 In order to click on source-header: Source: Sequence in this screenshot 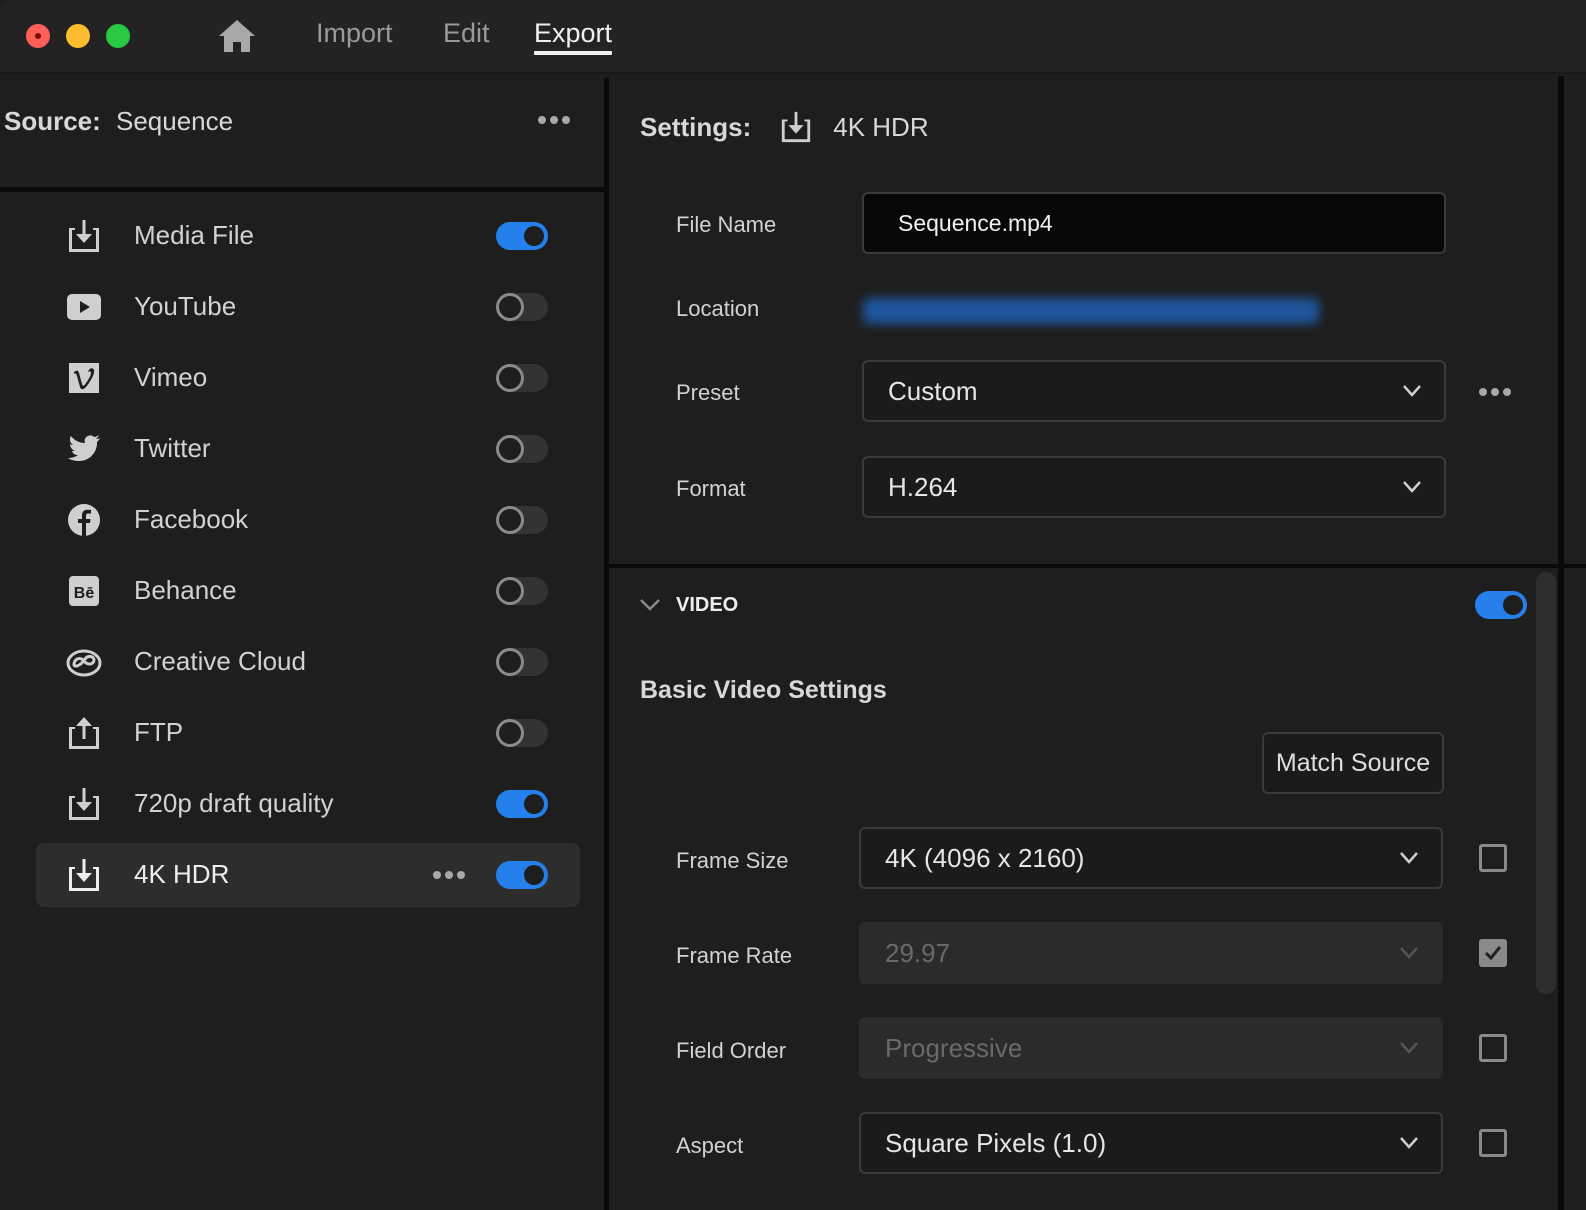, I will do `click(302, 134)`.